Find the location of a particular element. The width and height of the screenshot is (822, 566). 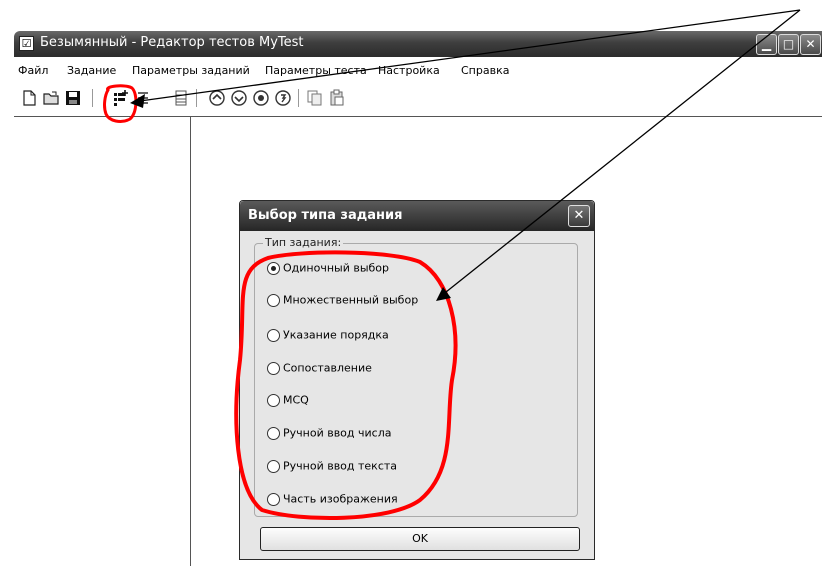

minimize-button: ▁ is located at coordinates (766, 44).